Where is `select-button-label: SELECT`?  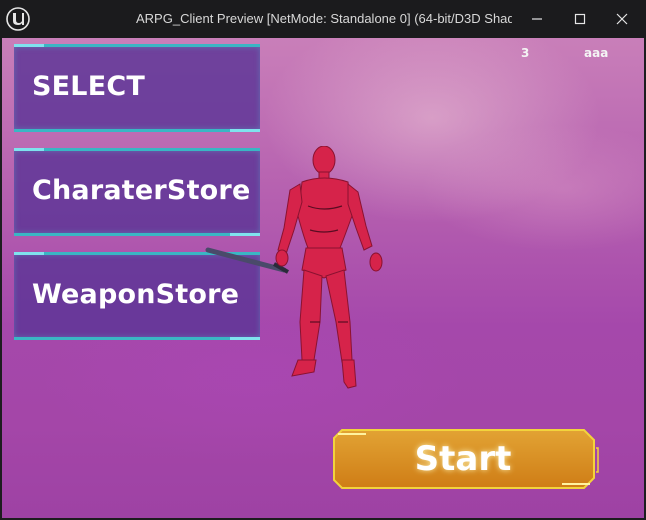
select-button-label: SELECT is located at coordinates (88, 86).